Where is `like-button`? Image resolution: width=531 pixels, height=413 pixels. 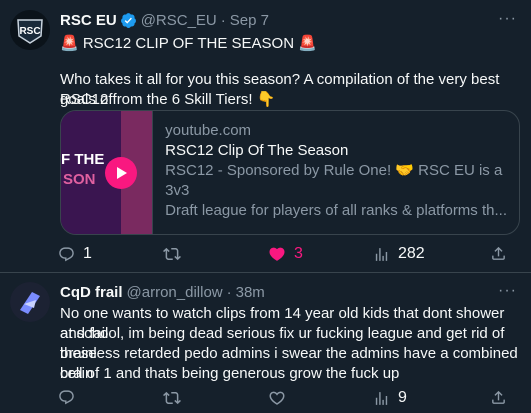
like-button is located at coordinates (277, 398).